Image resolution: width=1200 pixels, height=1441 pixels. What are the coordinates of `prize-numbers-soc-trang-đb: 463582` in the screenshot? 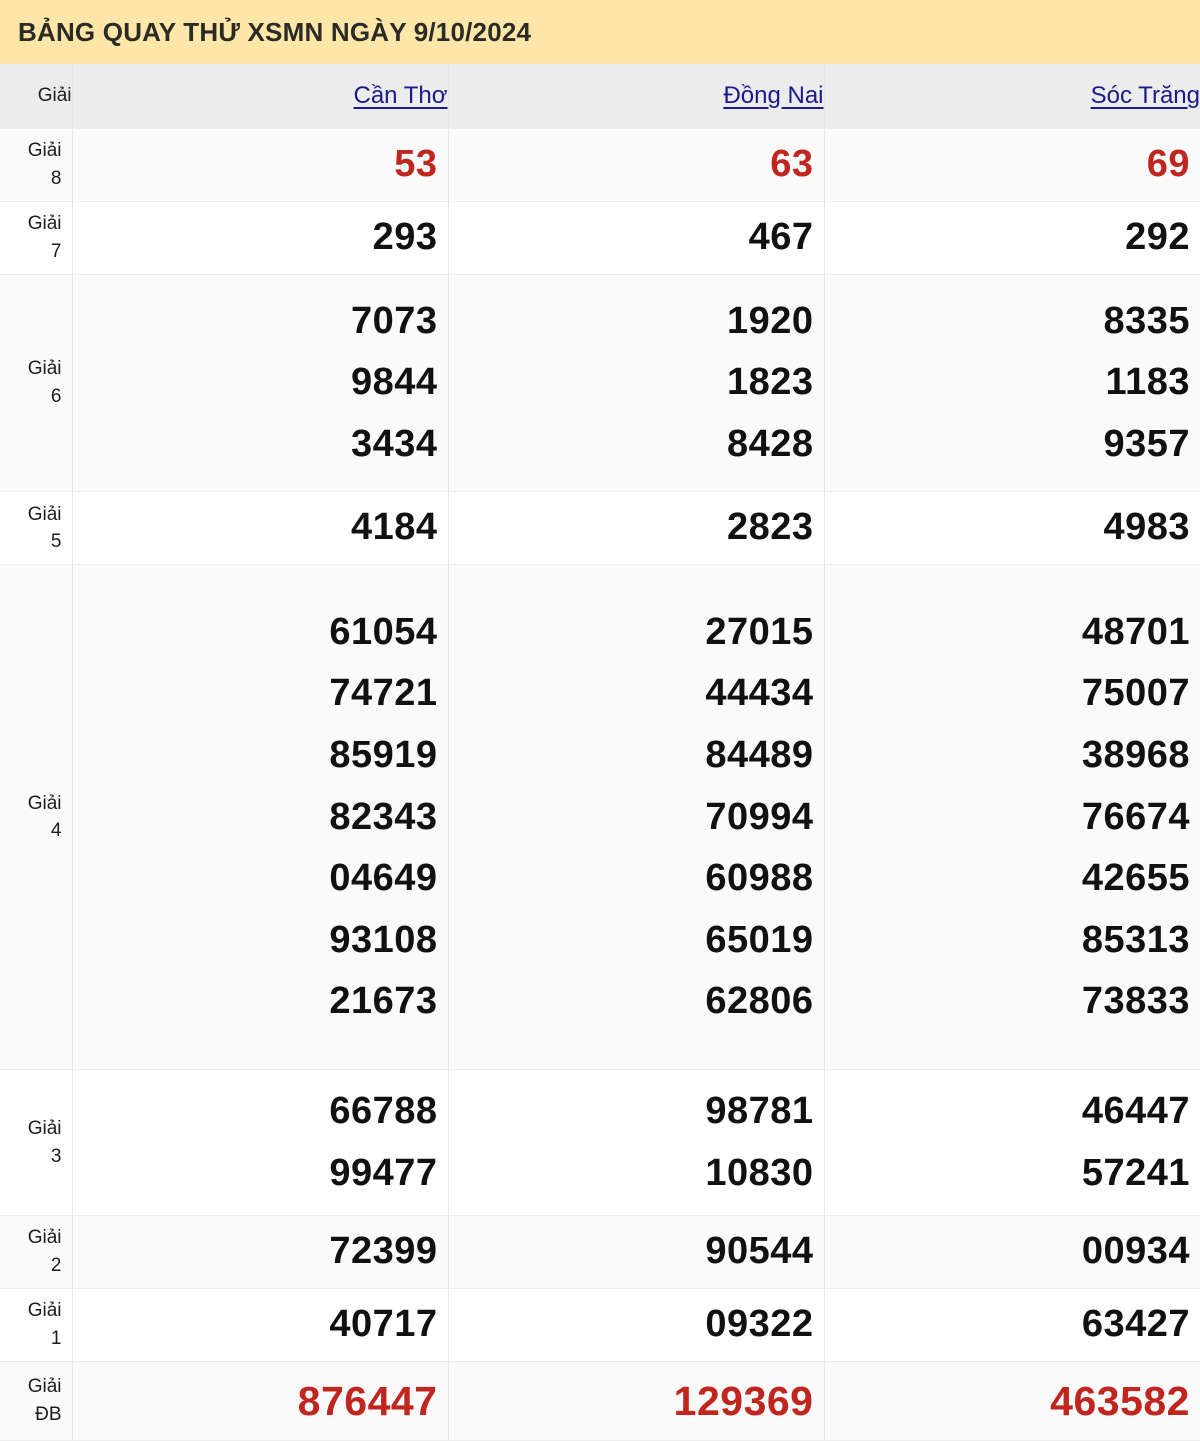 It's located at (1012, 1401).